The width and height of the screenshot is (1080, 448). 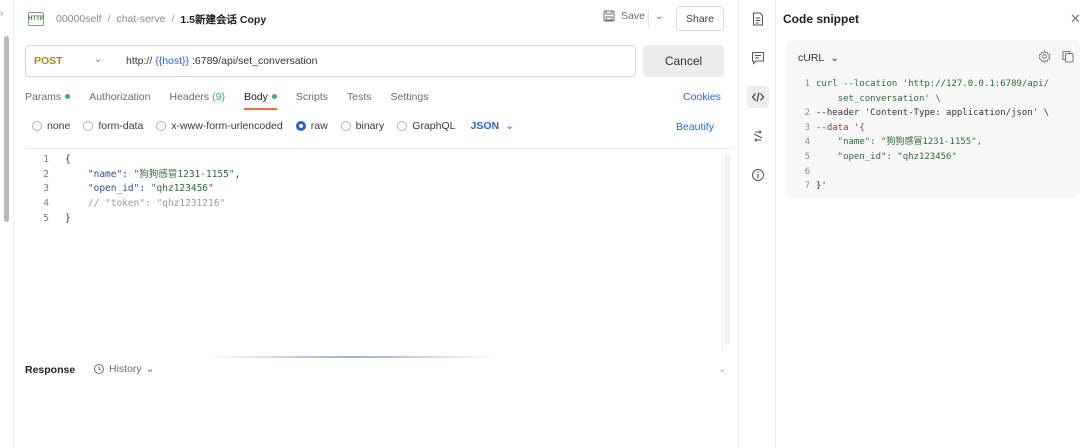 What do you see at coordinates (6, 129) in the screenshot?
I see `scrollbar-thumb` at bounding box center [6, 129].